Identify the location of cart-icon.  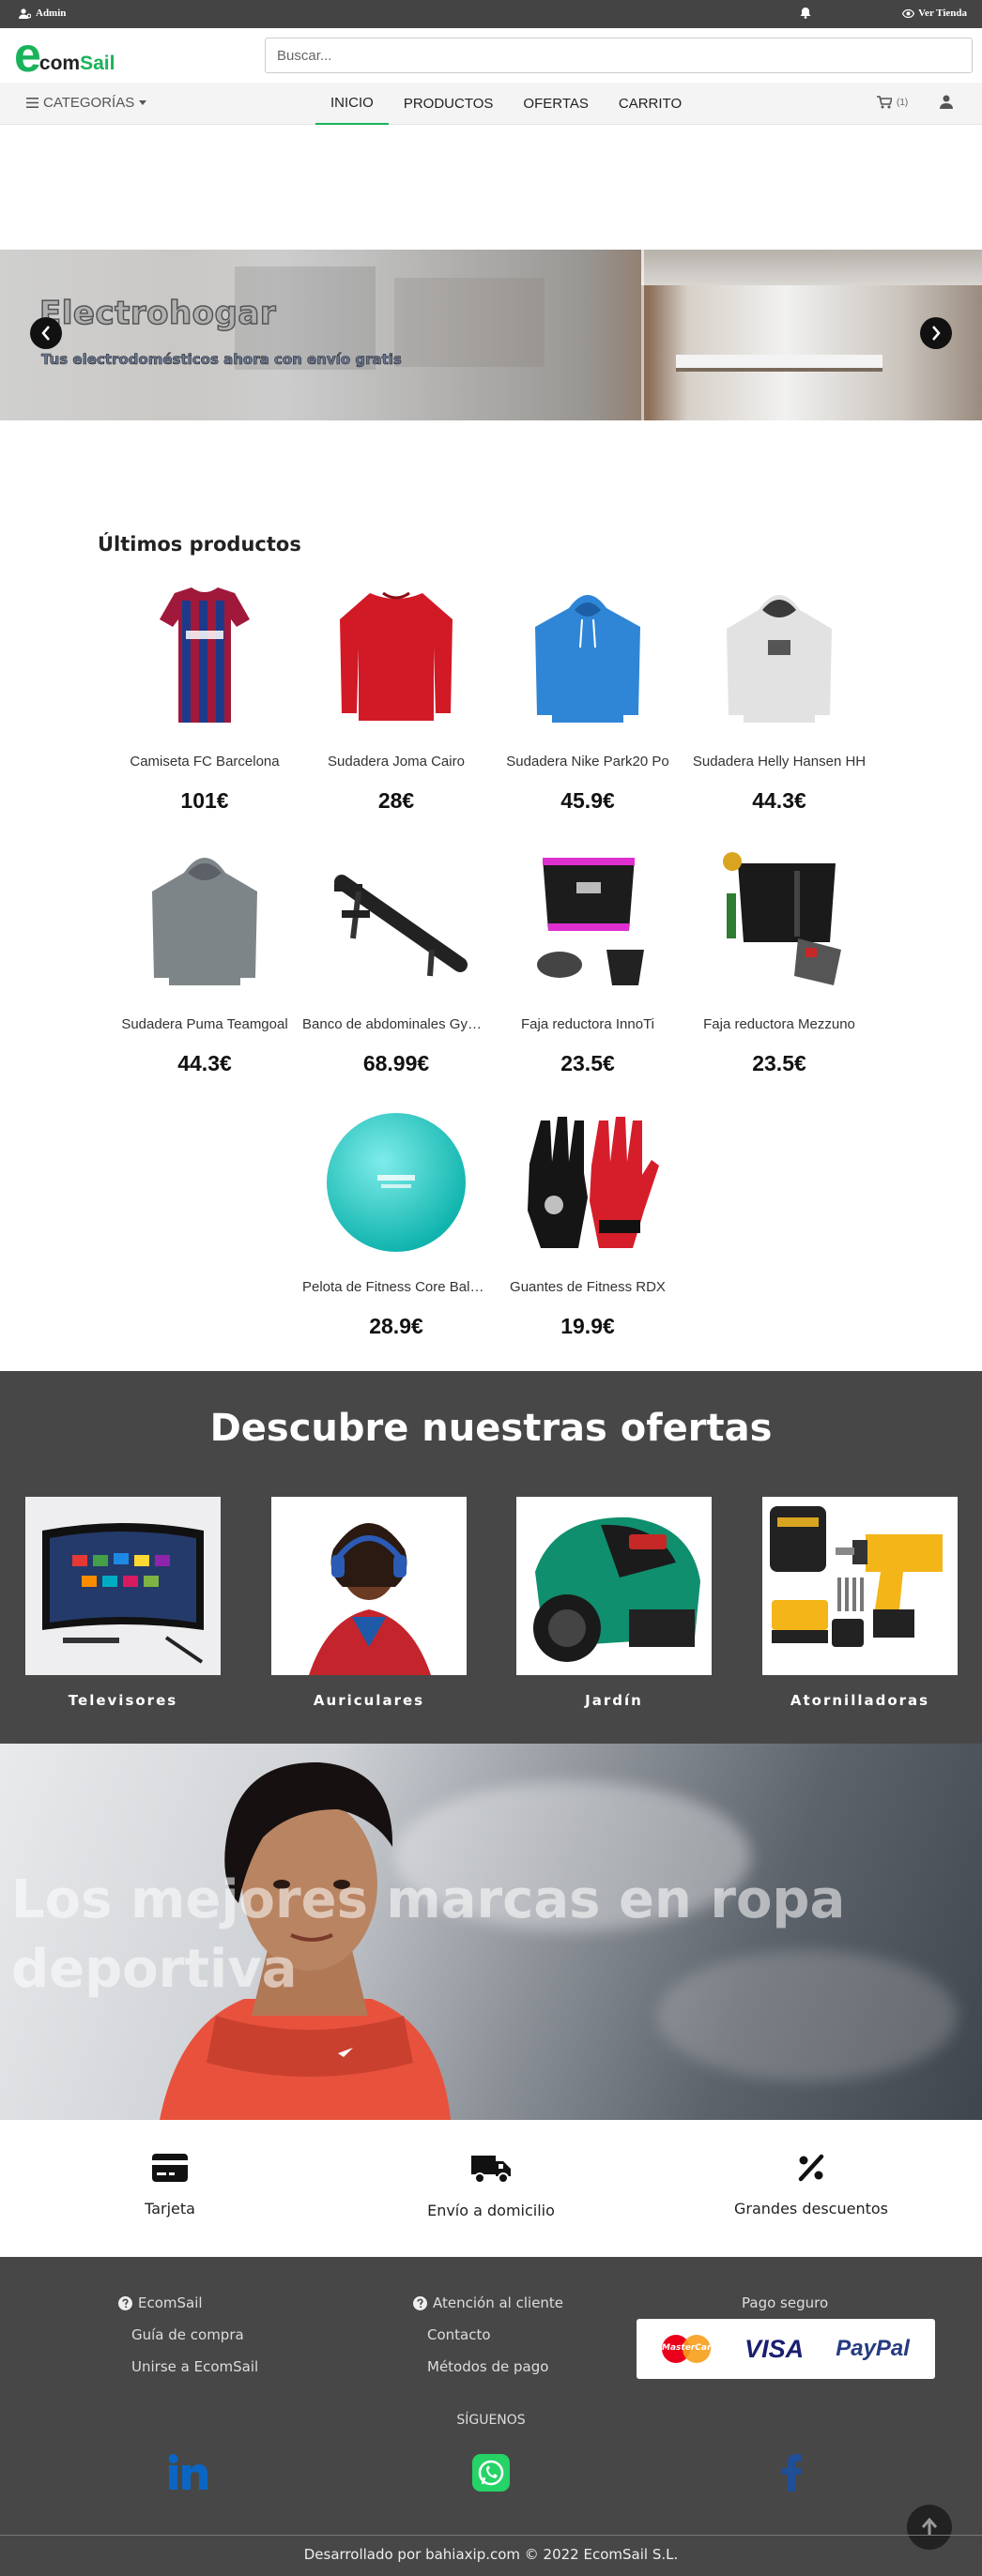
(884, 102).